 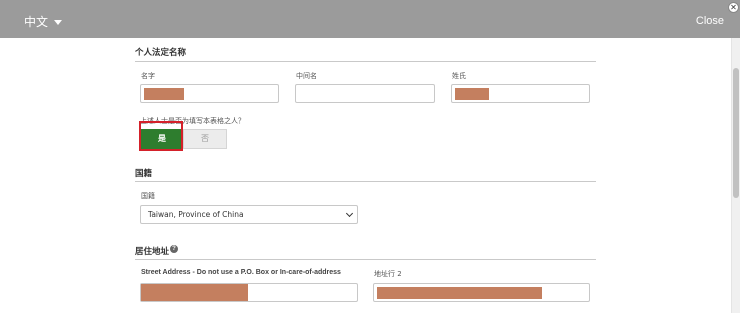 I want to click on first-name-label: 名字, so click(x=148, y=76).